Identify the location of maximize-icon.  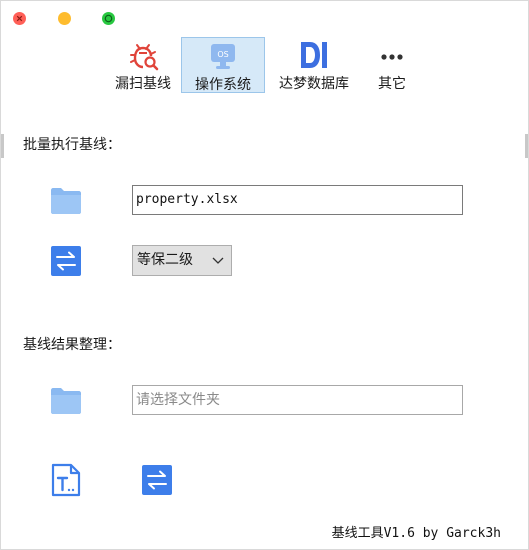
(108, 18).